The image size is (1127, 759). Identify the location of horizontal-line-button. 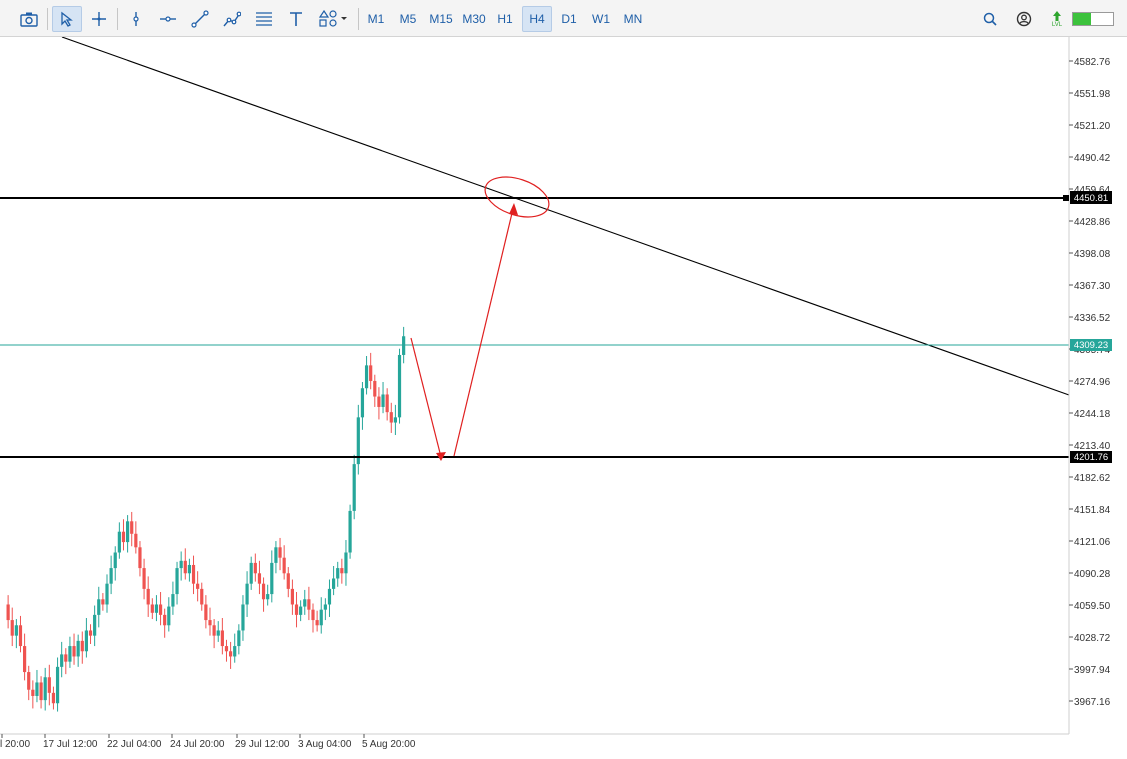
(168, 19).